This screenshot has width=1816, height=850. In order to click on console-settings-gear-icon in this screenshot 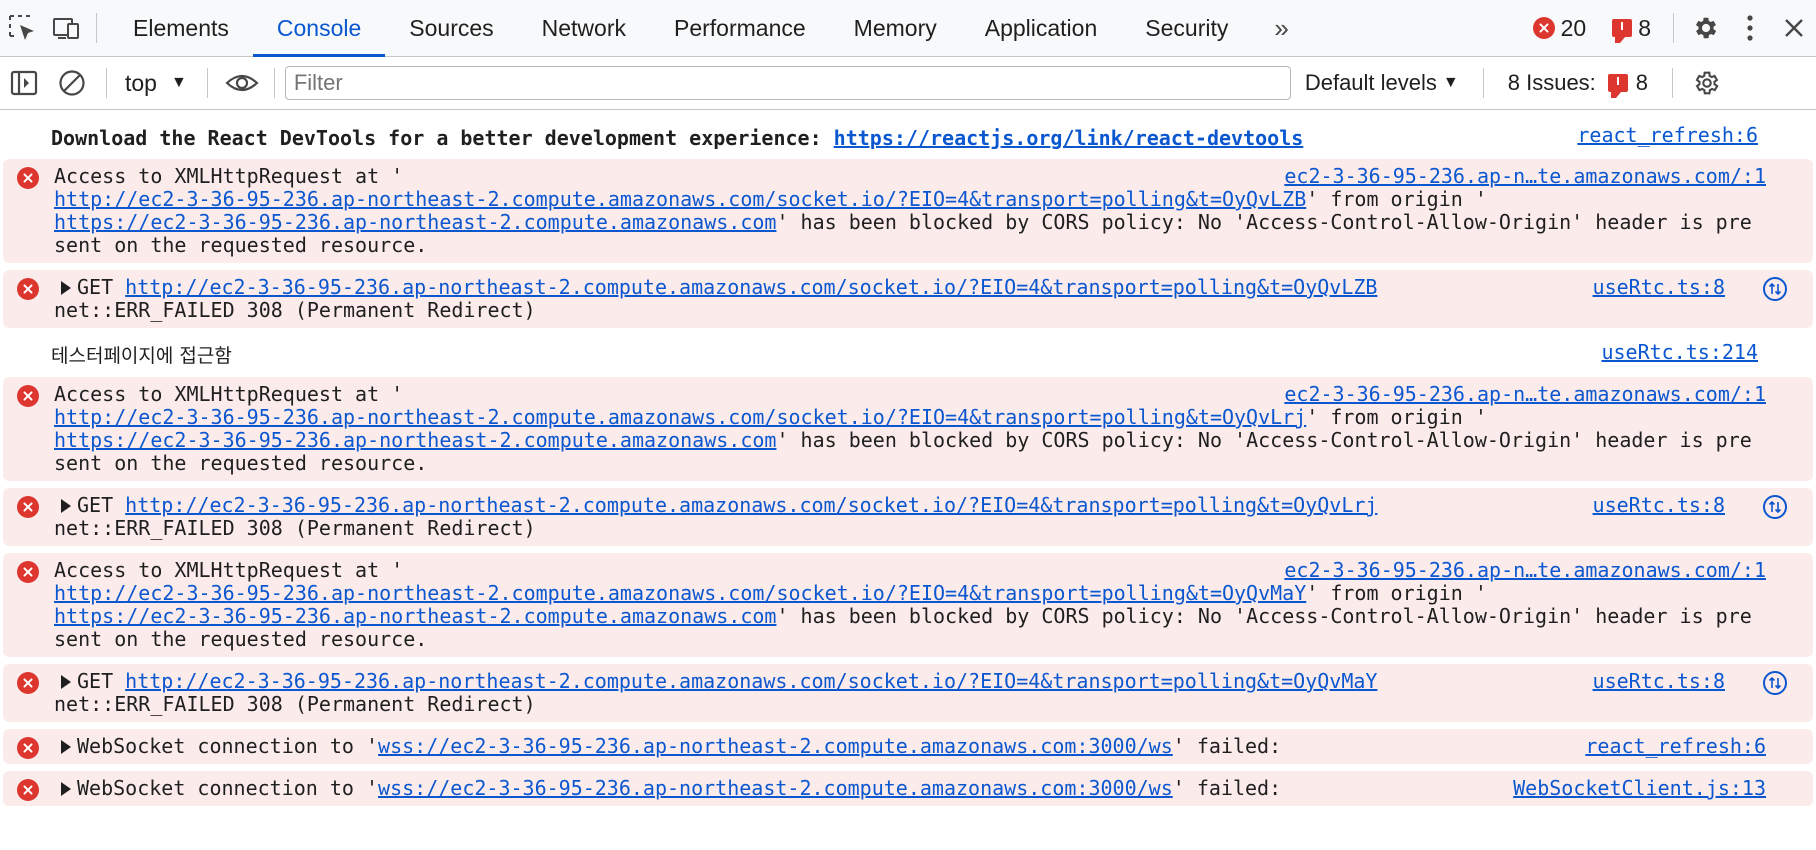, I will do `click(1707, 83)`.